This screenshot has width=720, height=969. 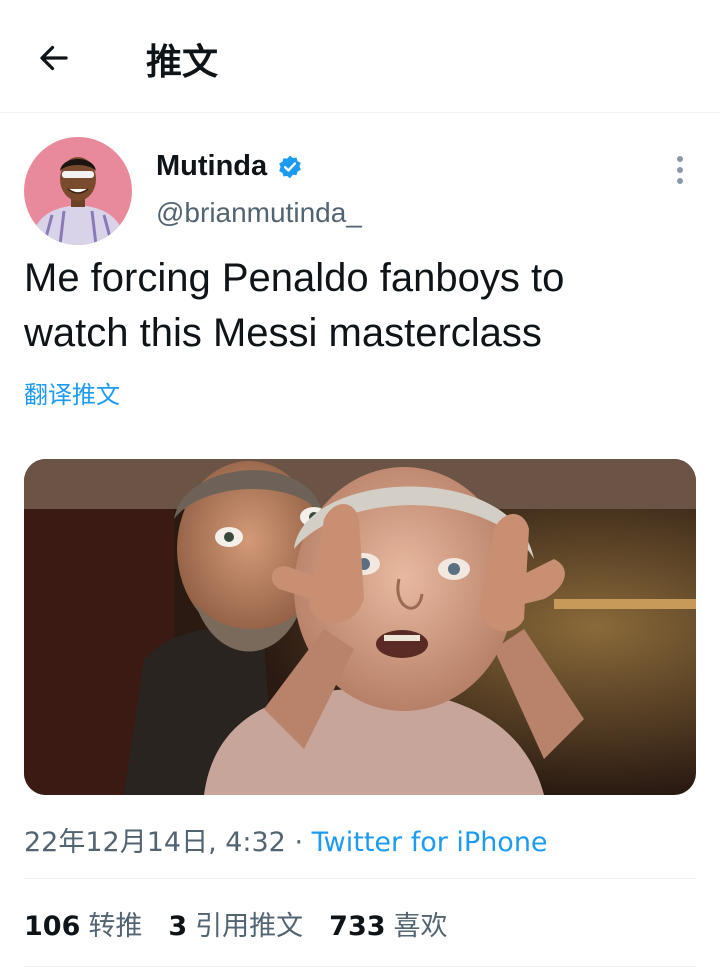 What do you see at coordinates (388, 923) in the screenshot?
I see `likes-stat: 733 喜欢` at bounding box center [388, 923].